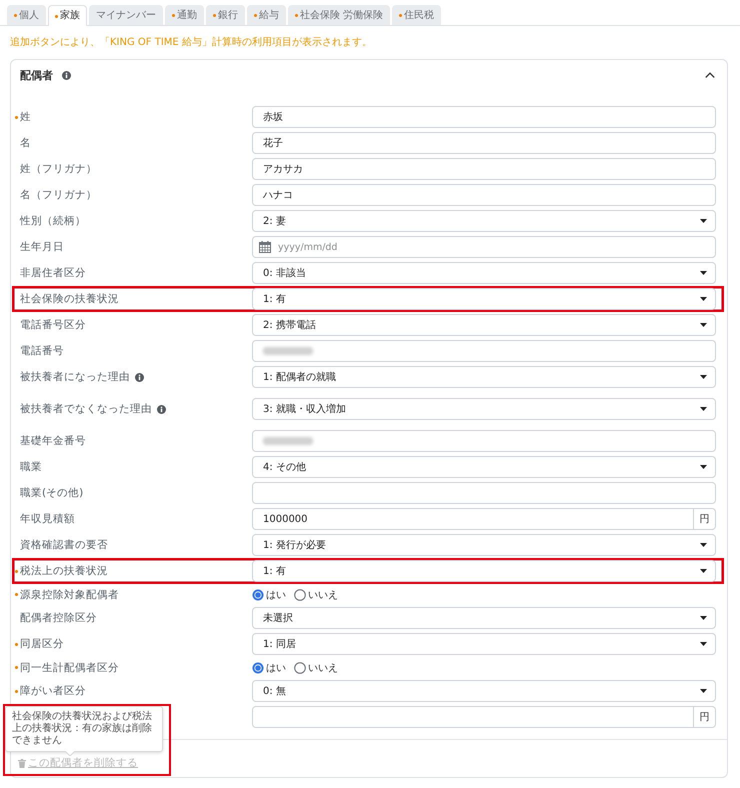  What do you see at coordinates (58, 618) in the screenshot?
I see `field-label: 配偶者控除区分` at bounding box center [58, 618].